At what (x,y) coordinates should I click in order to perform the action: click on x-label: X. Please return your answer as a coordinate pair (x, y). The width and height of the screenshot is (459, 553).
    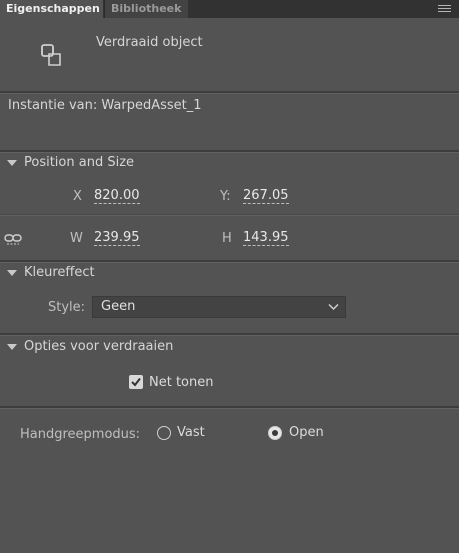
    Looking at the image, I should click on (77, 196).